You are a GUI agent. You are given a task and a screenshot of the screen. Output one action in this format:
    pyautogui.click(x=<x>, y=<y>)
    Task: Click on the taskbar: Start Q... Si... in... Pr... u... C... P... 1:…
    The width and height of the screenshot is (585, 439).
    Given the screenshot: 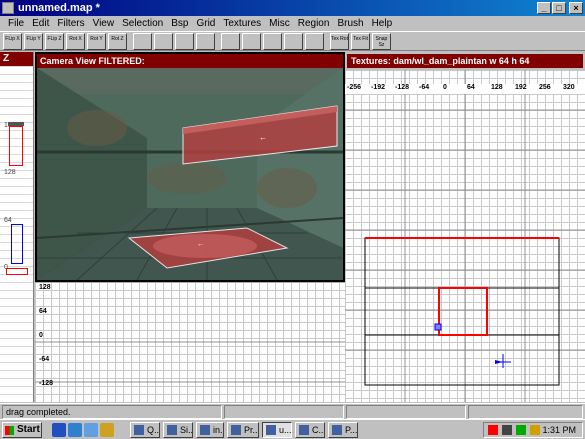 What is the action you would take?
    pyautogui.click(x=292, y=429)
    